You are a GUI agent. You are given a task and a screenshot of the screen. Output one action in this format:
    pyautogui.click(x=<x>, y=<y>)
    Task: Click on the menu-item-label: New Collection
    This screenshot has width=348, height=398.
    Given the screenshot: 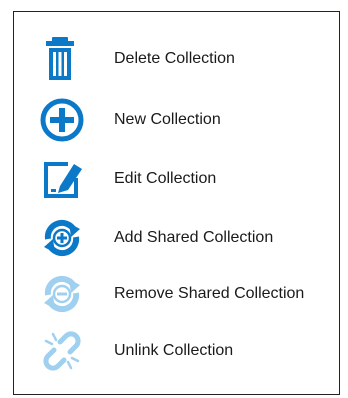 What is the action you would take?
    pyautogui.click(x=167, y=119)
    